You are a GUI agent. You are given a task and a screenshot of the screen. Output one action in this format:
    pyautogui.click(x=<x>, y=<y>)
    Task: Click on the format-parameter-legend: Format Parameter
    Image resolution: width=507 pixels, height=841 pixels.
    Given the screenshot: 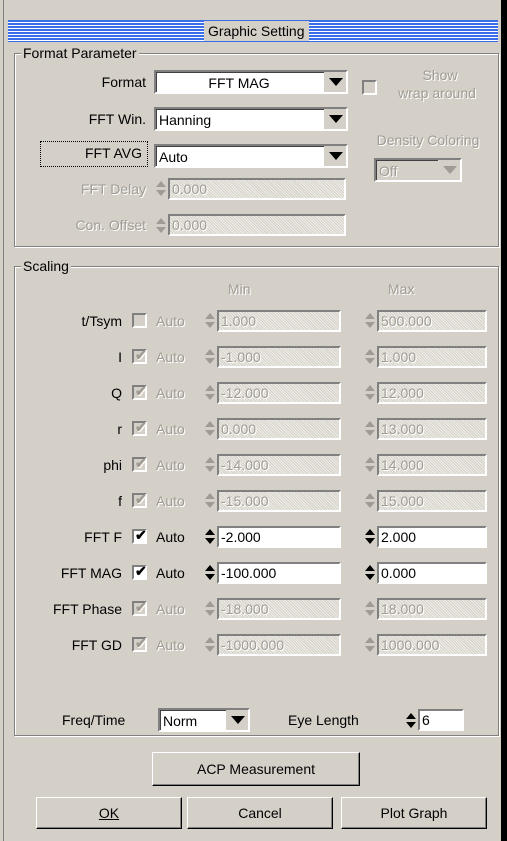 What is the action you would take?
    pyautogui.click(x=80, y=53)
    